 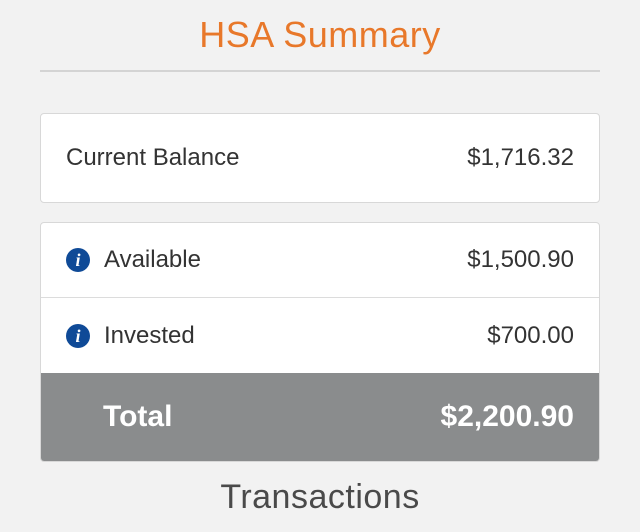 What do you see at coordinates (149, 335) in the screenshot?
I see `invested-label: Invested` at bounding box center [149, 335].